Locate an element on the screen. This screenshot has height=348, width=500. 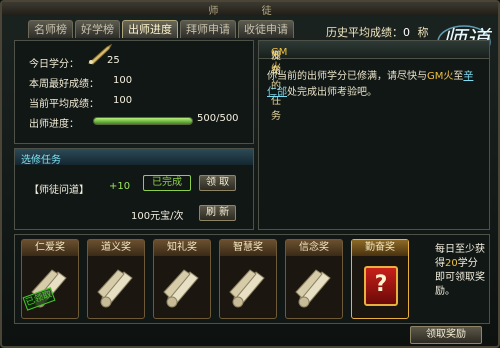
tab-bar: 名师榜 好学榜 出师进度 拜师申请 收徒申请 is located at coordinates (162, 29).